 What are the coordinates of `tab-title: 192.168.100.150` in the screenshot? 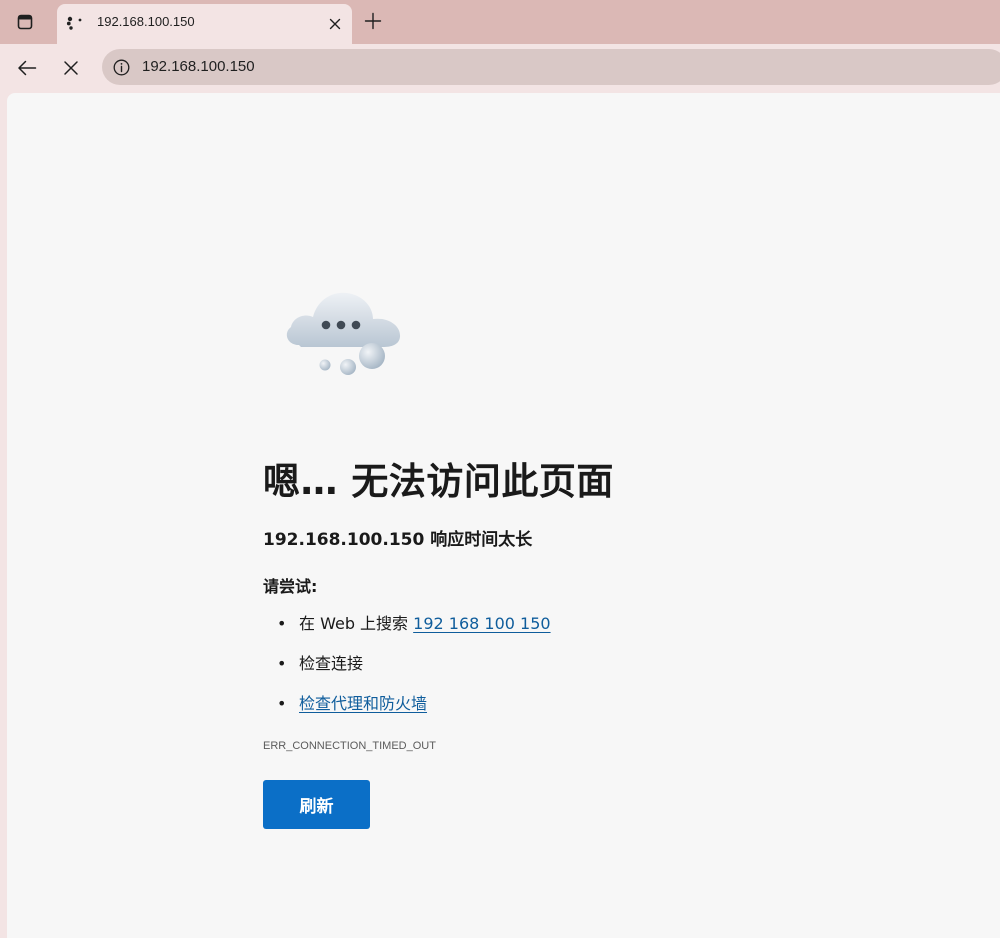 It's located at (146, 21).